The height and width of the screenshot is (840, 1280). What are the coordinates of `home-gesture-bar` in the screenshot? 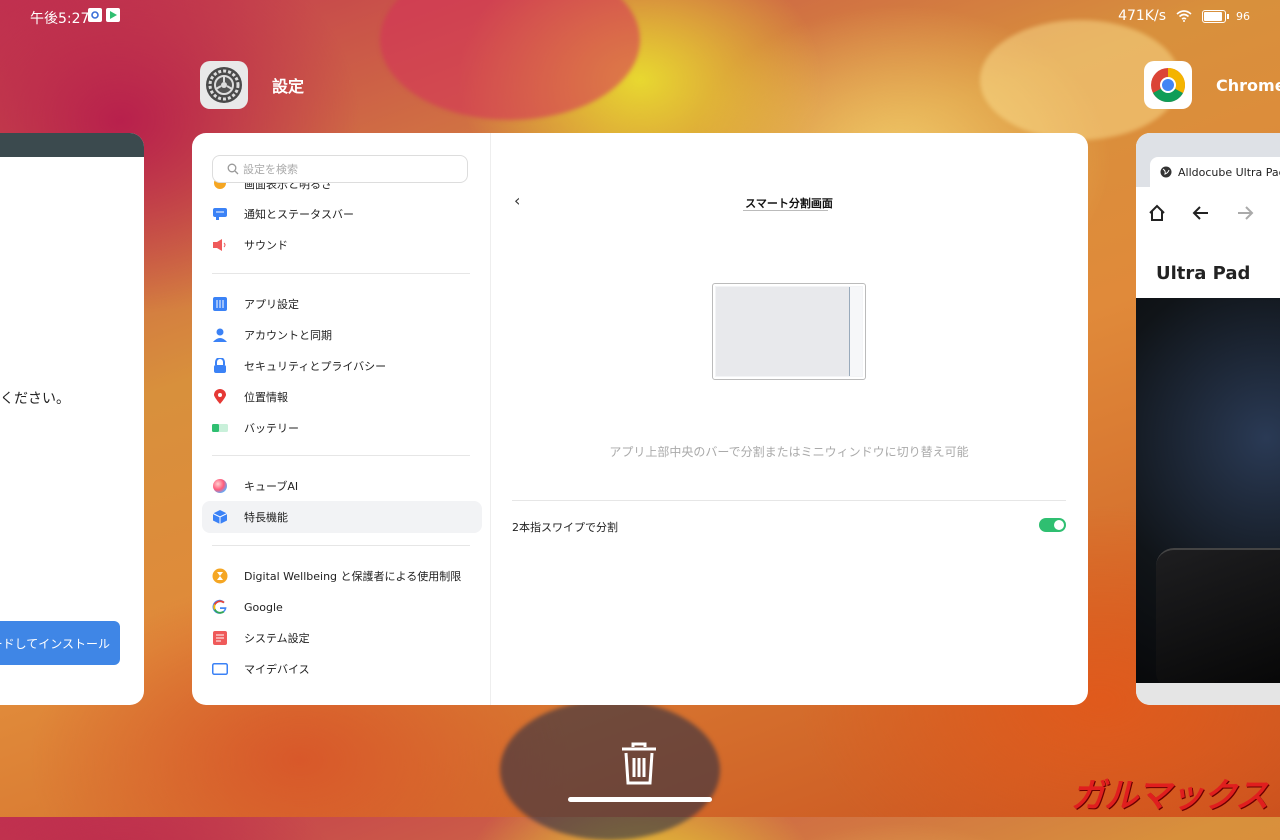 It's located at (640, 799).